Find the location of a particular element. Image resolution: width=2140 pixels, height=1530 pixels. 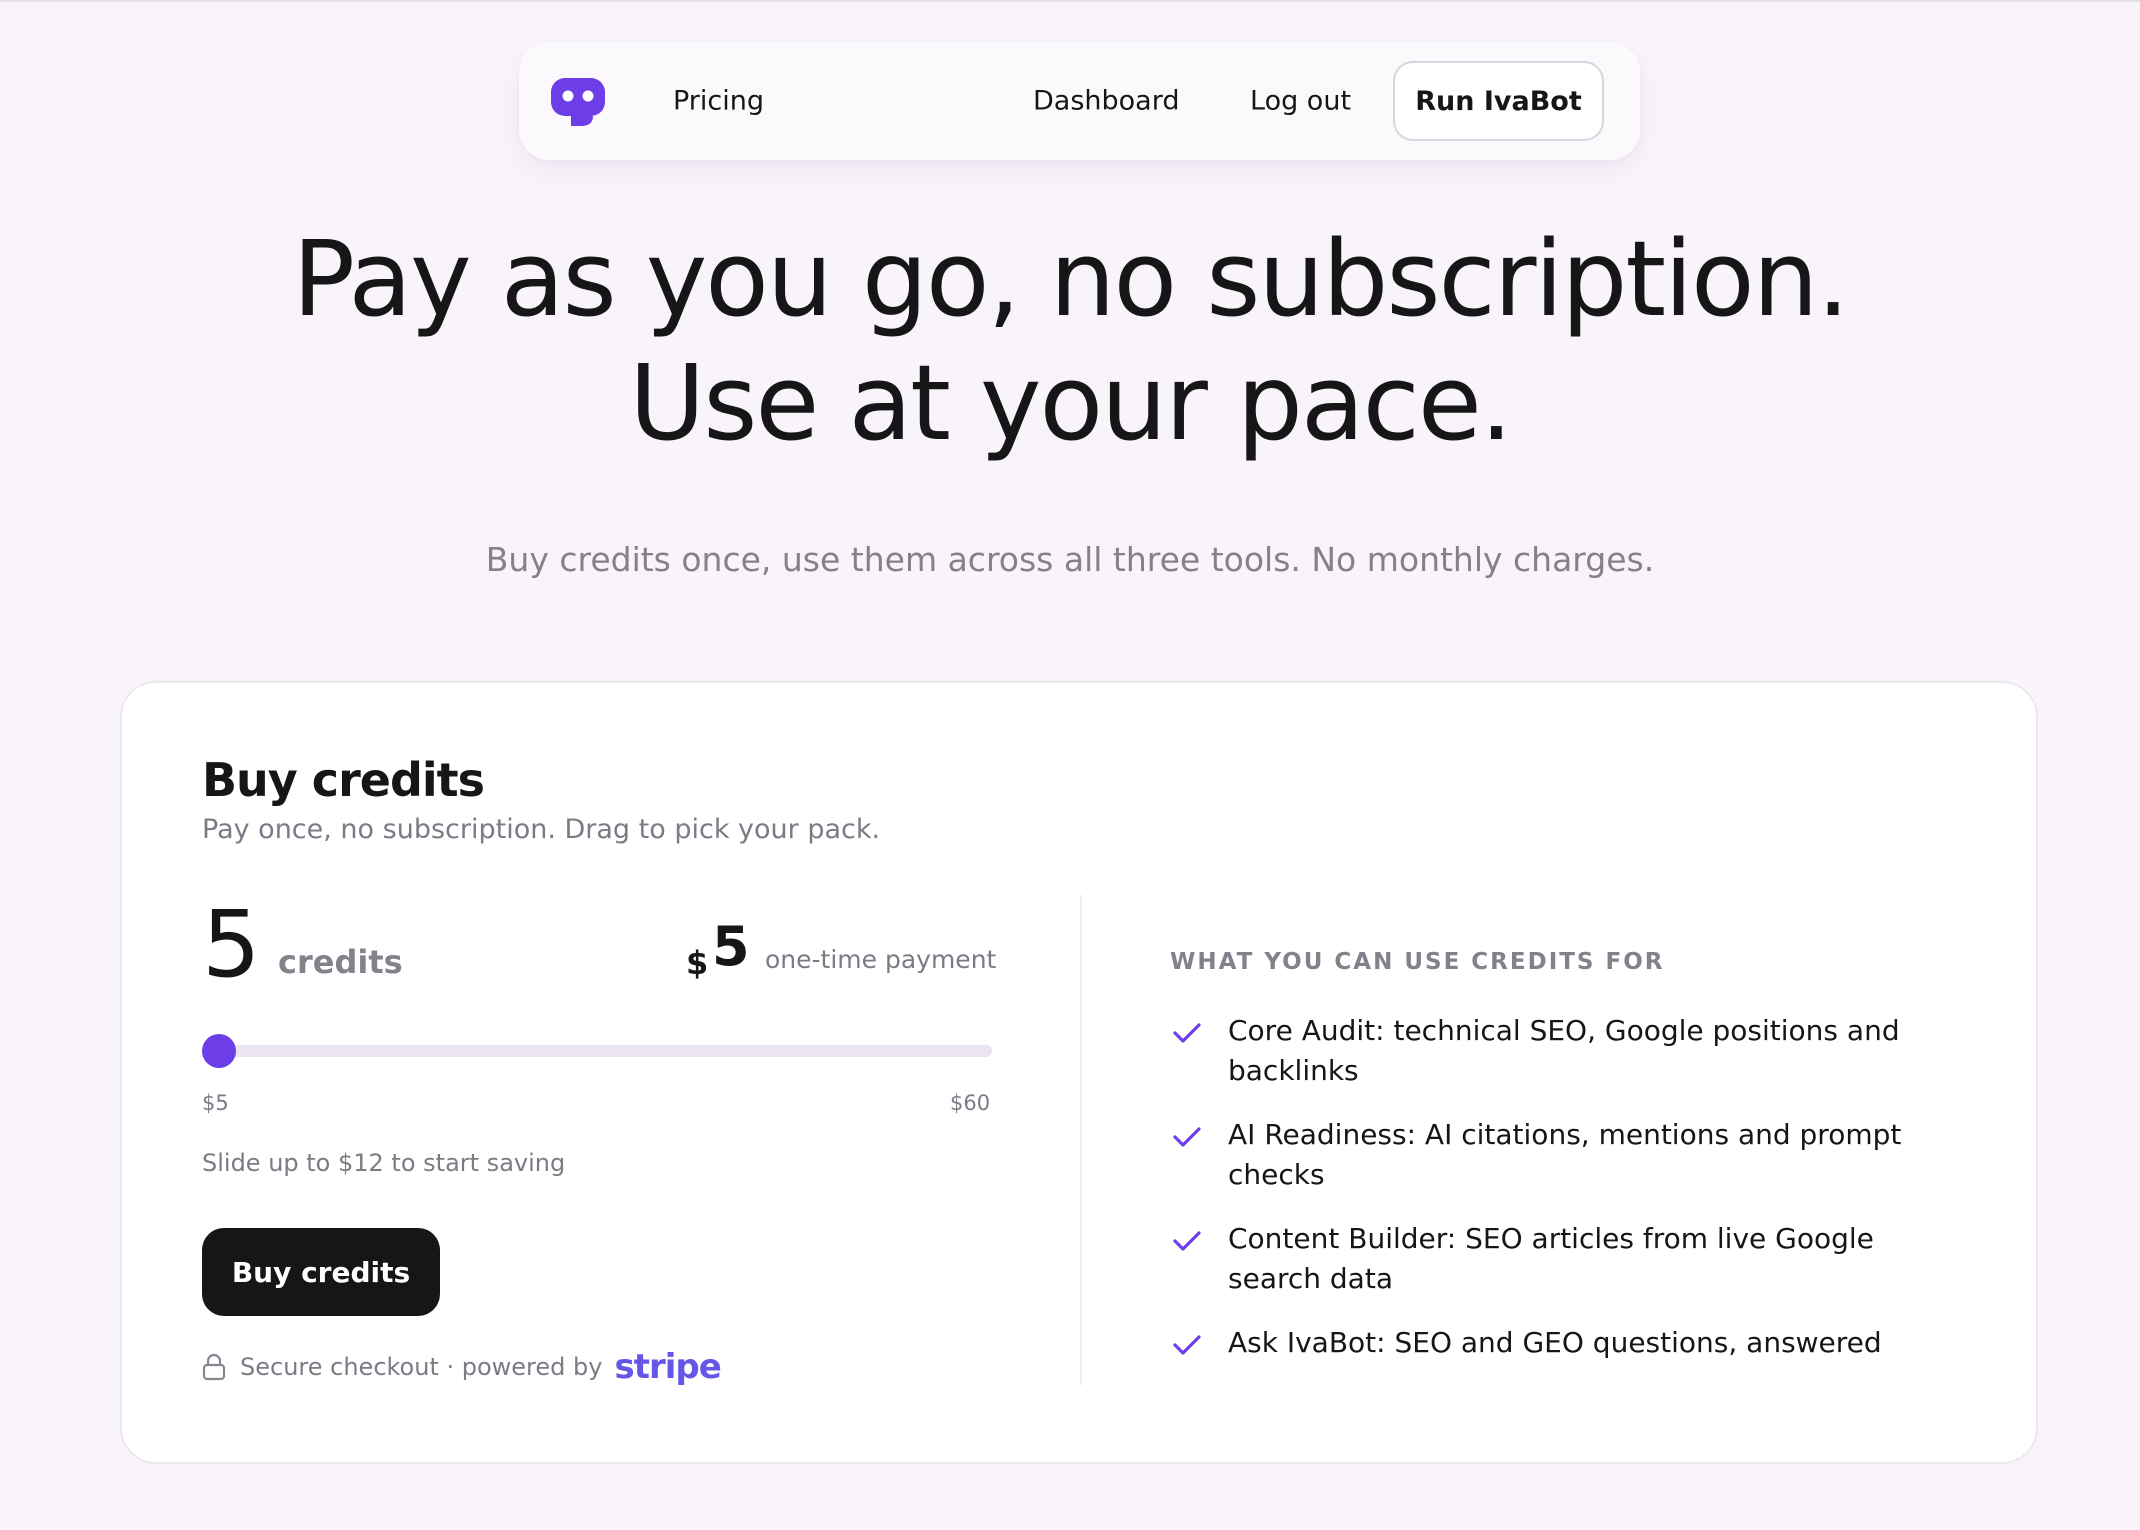

slider-hint: Slide up to $12 to start saving is located at coordinates (384, 1163).